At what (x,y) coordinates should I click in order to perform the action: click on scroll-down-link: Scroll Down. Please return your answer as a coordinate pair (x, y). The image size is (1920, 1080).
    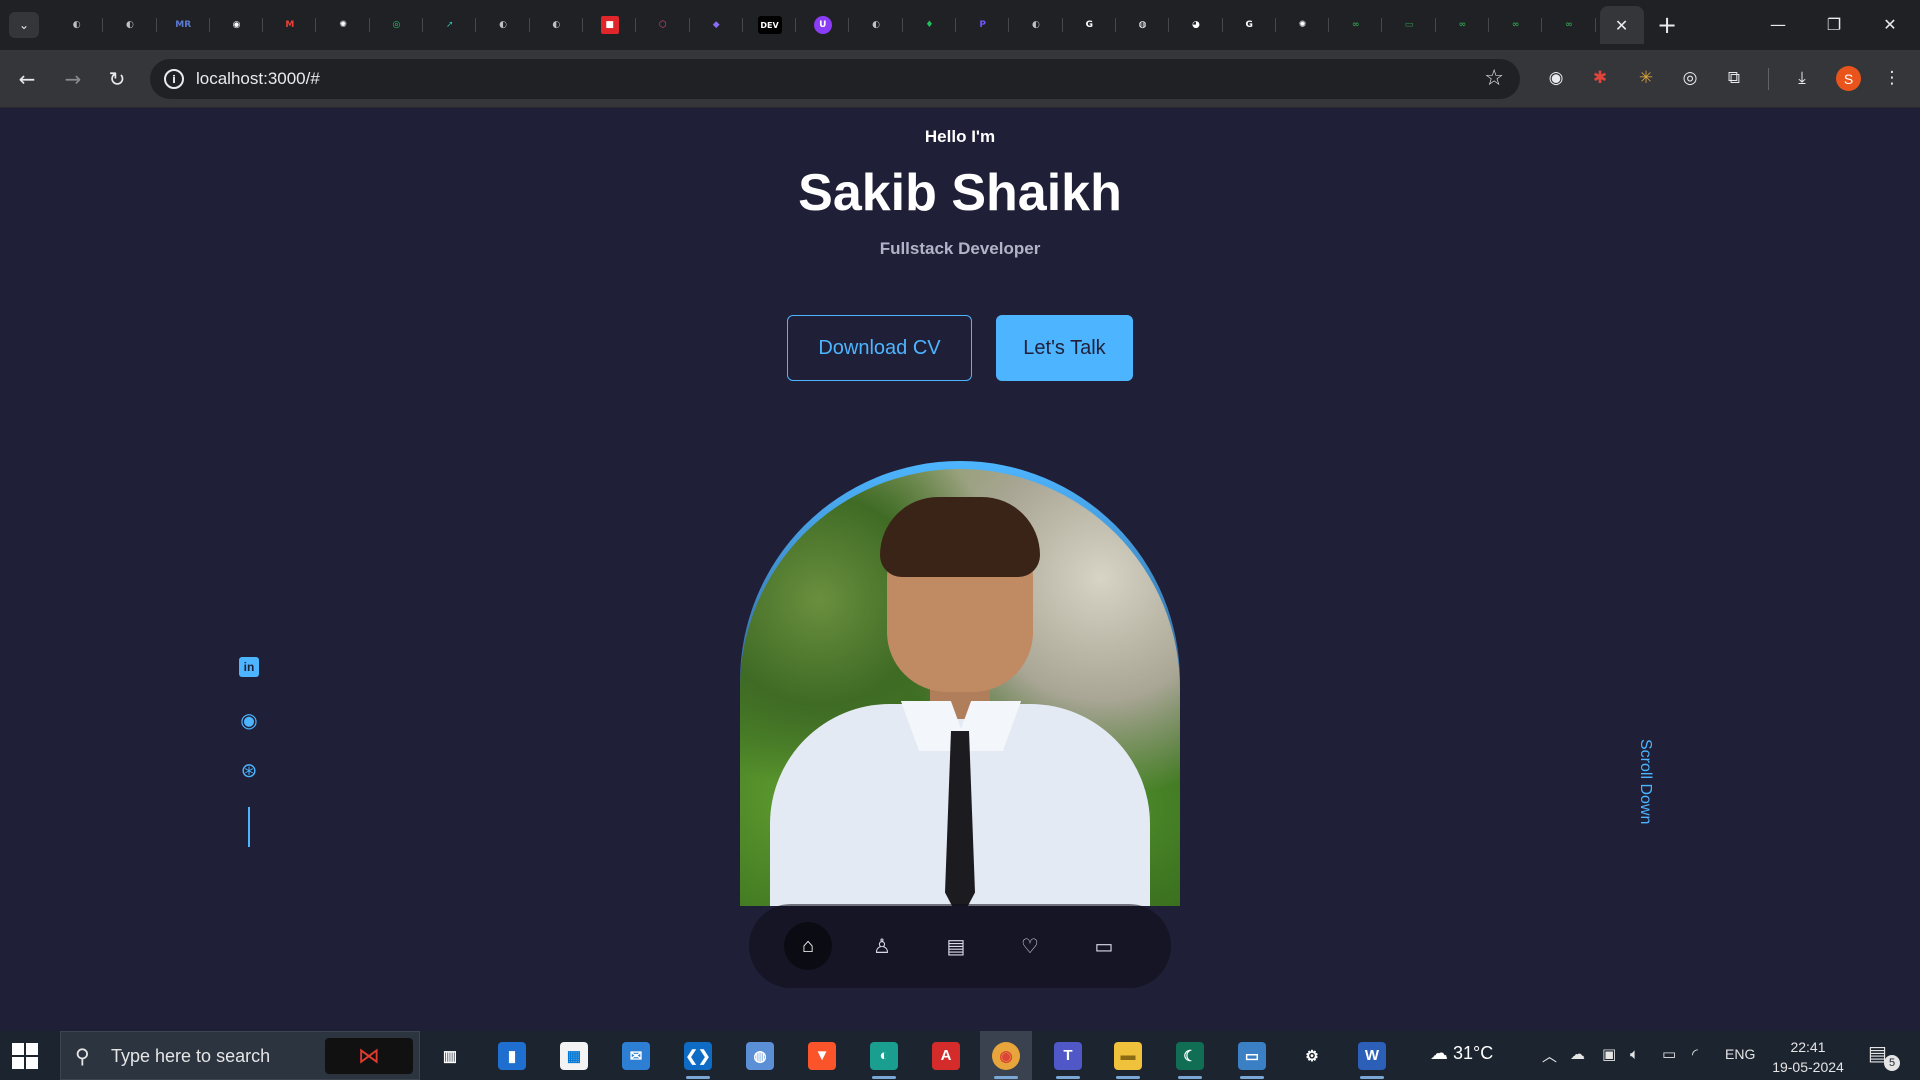
    Looking at the image, I should click on (1645, 781).